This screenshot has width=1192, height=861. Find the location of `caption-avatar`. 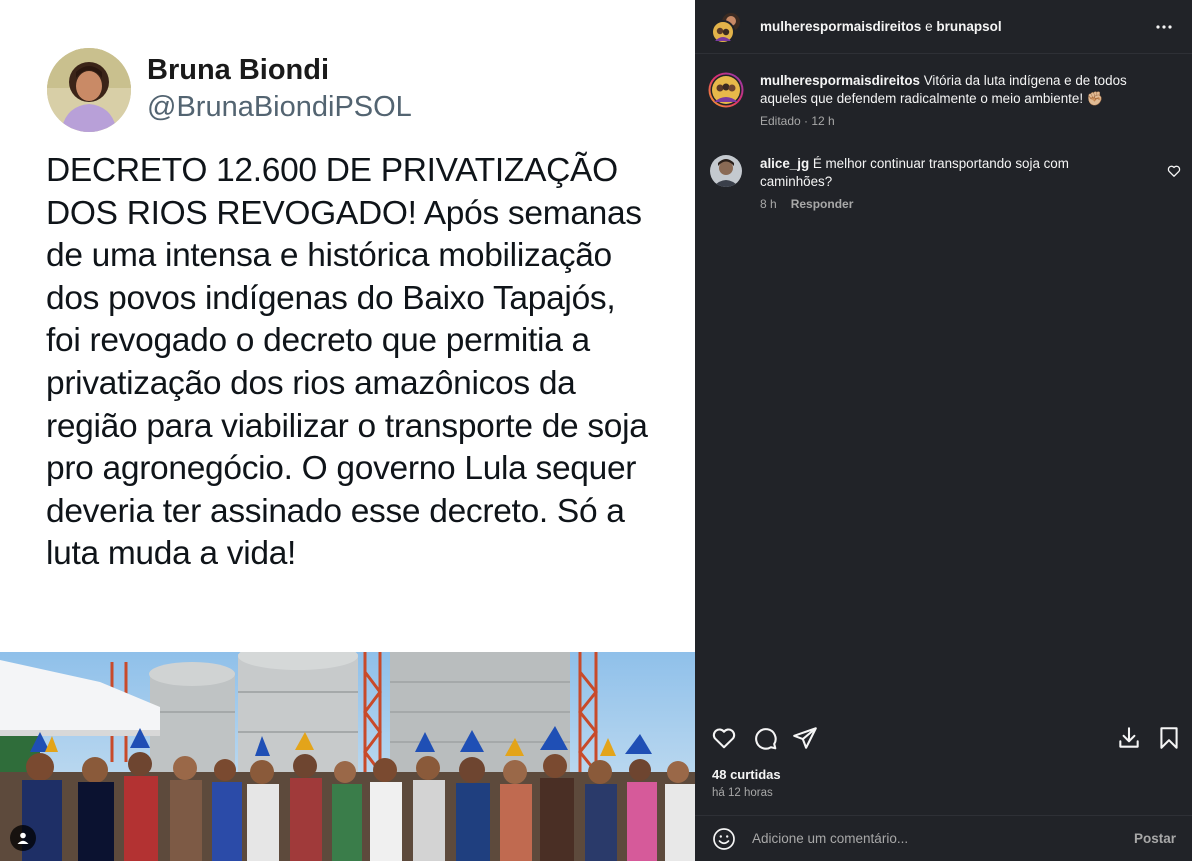

caption-avatar is located at coordinates (726, 90).